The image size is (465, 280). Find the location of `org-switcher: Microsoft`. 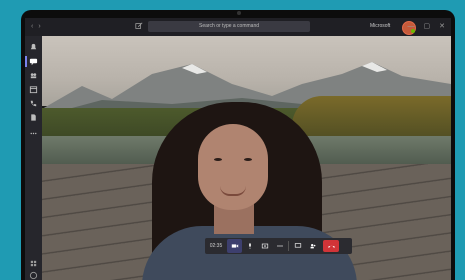

org-switcher: Microsoft is located at coordinates (380, 26).